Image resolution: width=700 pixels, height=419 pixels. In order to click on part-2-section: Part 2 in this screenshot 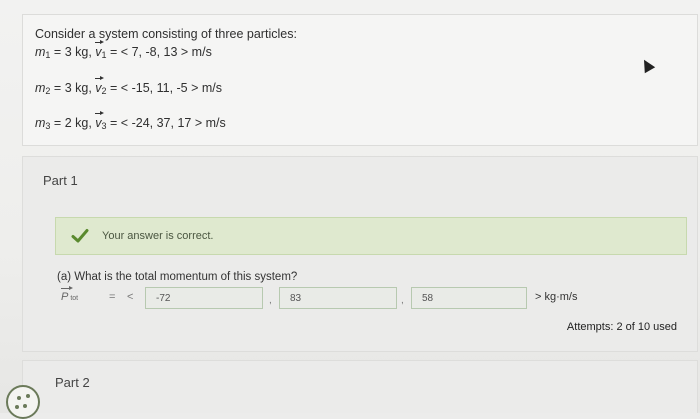, I will do `click(360, 386)`.